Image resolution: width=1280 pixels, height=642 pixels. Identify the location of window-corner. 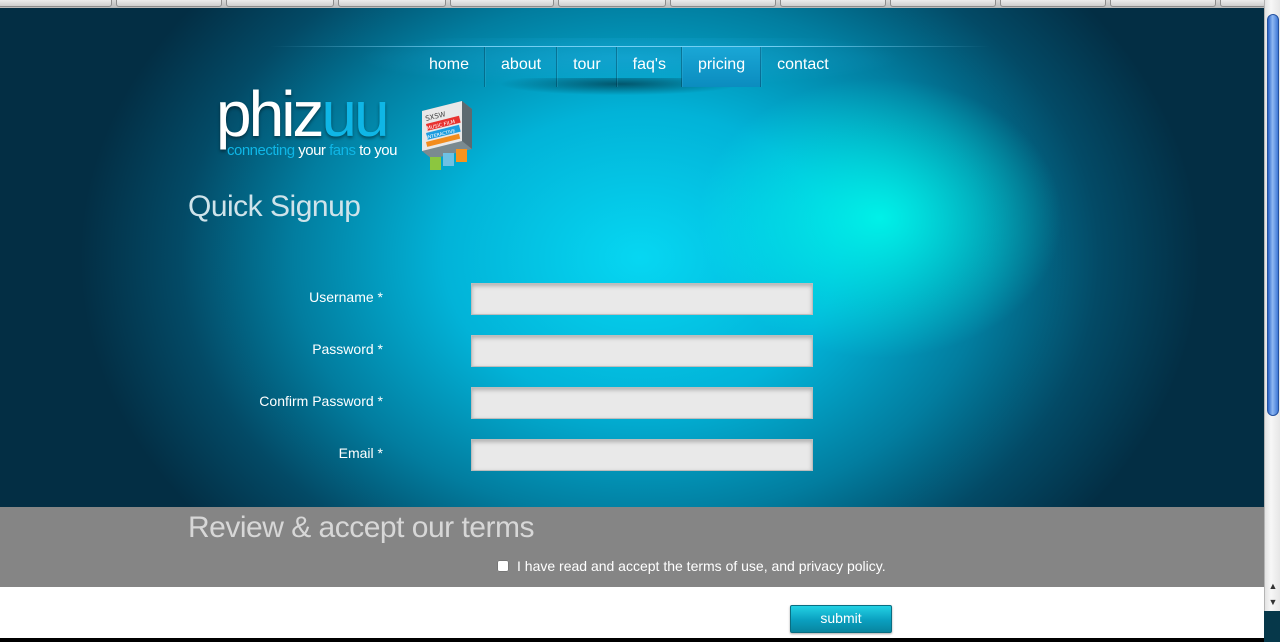
(1272, 626).